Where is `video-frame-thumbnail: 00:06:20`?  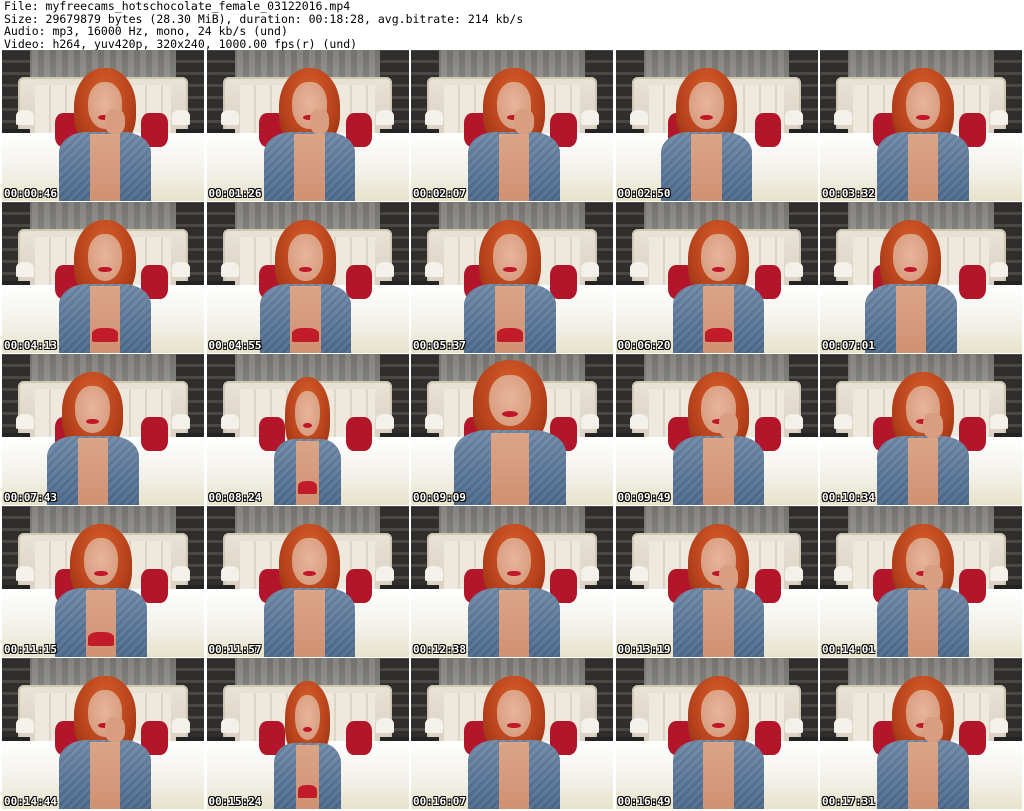 video-frame-thumbnail: 00:06:20 is located at coordinates (716, 277).